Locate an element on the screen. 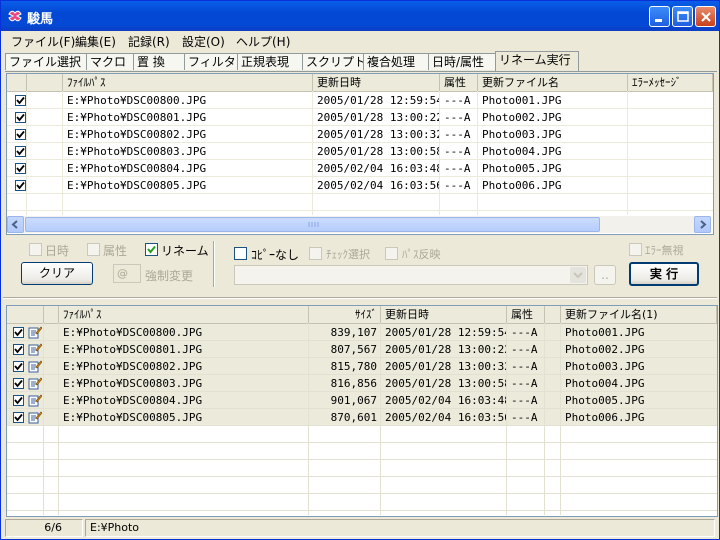  preview-hscroll is located at coordinates (359, 224).